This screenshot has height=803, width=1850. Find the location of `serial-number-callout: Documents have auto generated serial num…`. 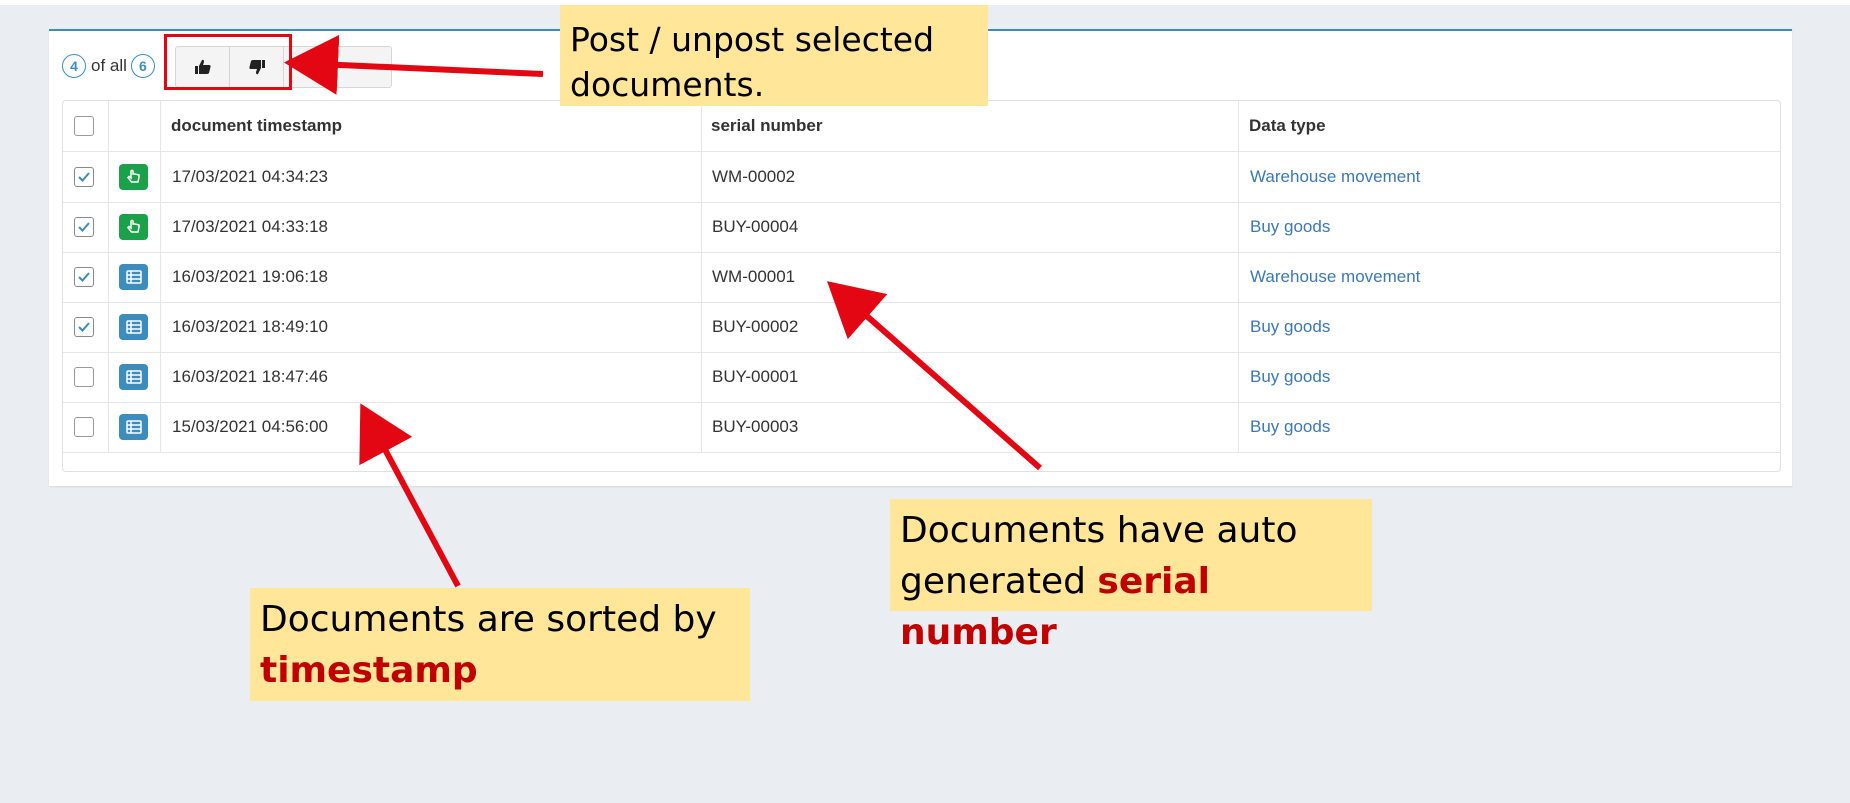

serial-number-callout: Documents have auto generated serial num… is located at coordinates (1131, 576).